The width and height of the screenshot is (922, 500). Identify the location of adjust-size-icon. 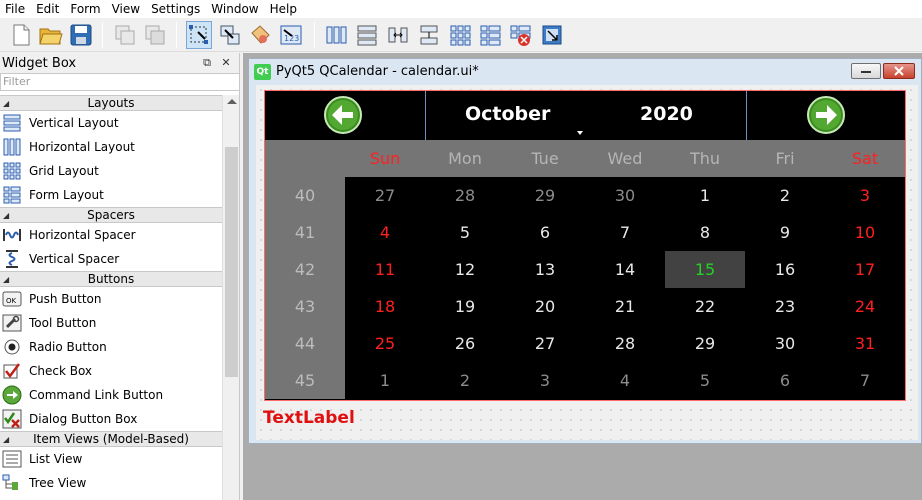
(552, 35).